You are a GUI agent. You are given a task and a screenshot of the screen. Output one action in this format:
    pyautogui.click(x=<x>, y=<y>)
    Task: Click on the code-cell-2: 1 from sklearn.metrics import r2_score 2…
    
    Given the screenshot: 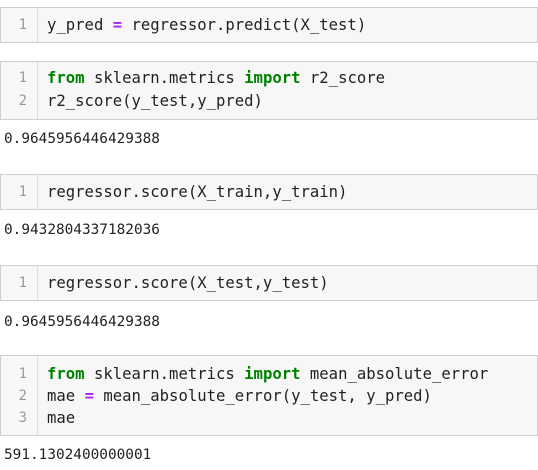 What is the action you would take?
    pyautogui.click(x=269, y=90)
    